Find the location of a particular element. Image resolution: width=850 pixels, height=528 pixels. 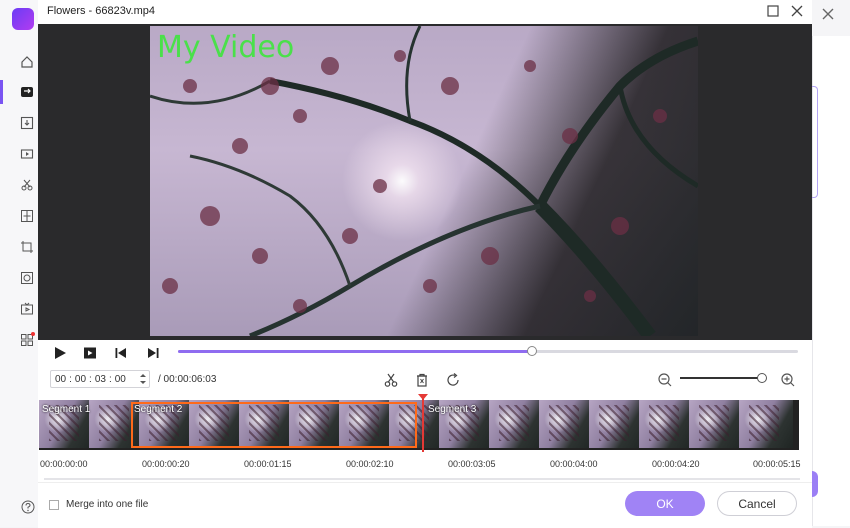

background-selected-card is located at coordinates (815, 142).